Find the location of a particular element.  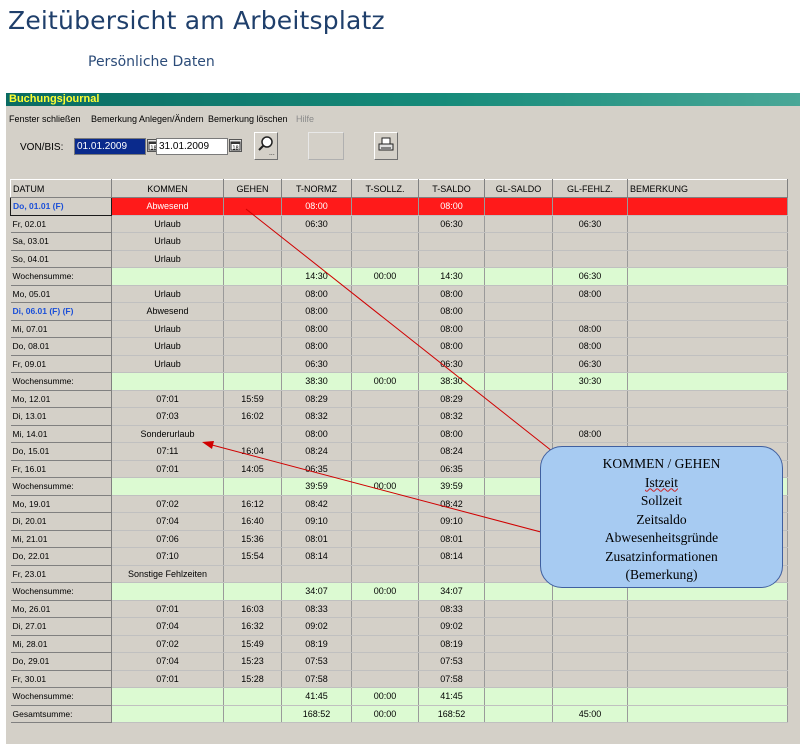

date-from-field: 01.01.2009 is located at coordinates (110, 146).